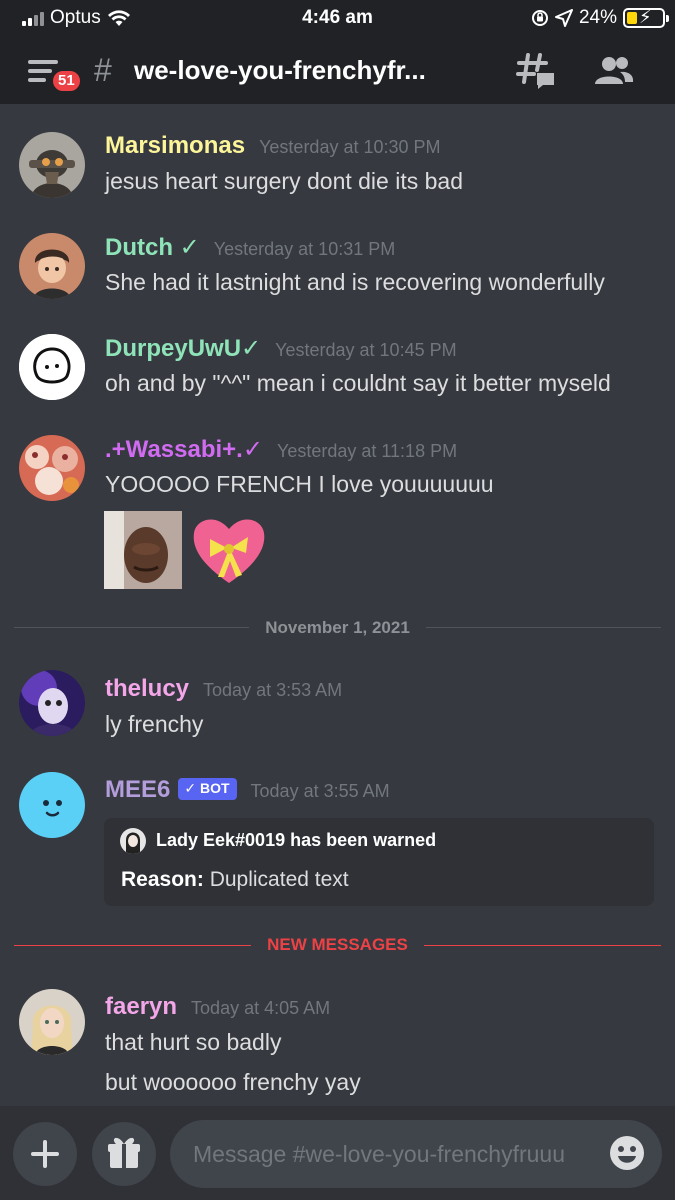 The image size is (675, 1200). I want to click on embed-author: Lady Eek#0019 has been warned, so click(296, 840).